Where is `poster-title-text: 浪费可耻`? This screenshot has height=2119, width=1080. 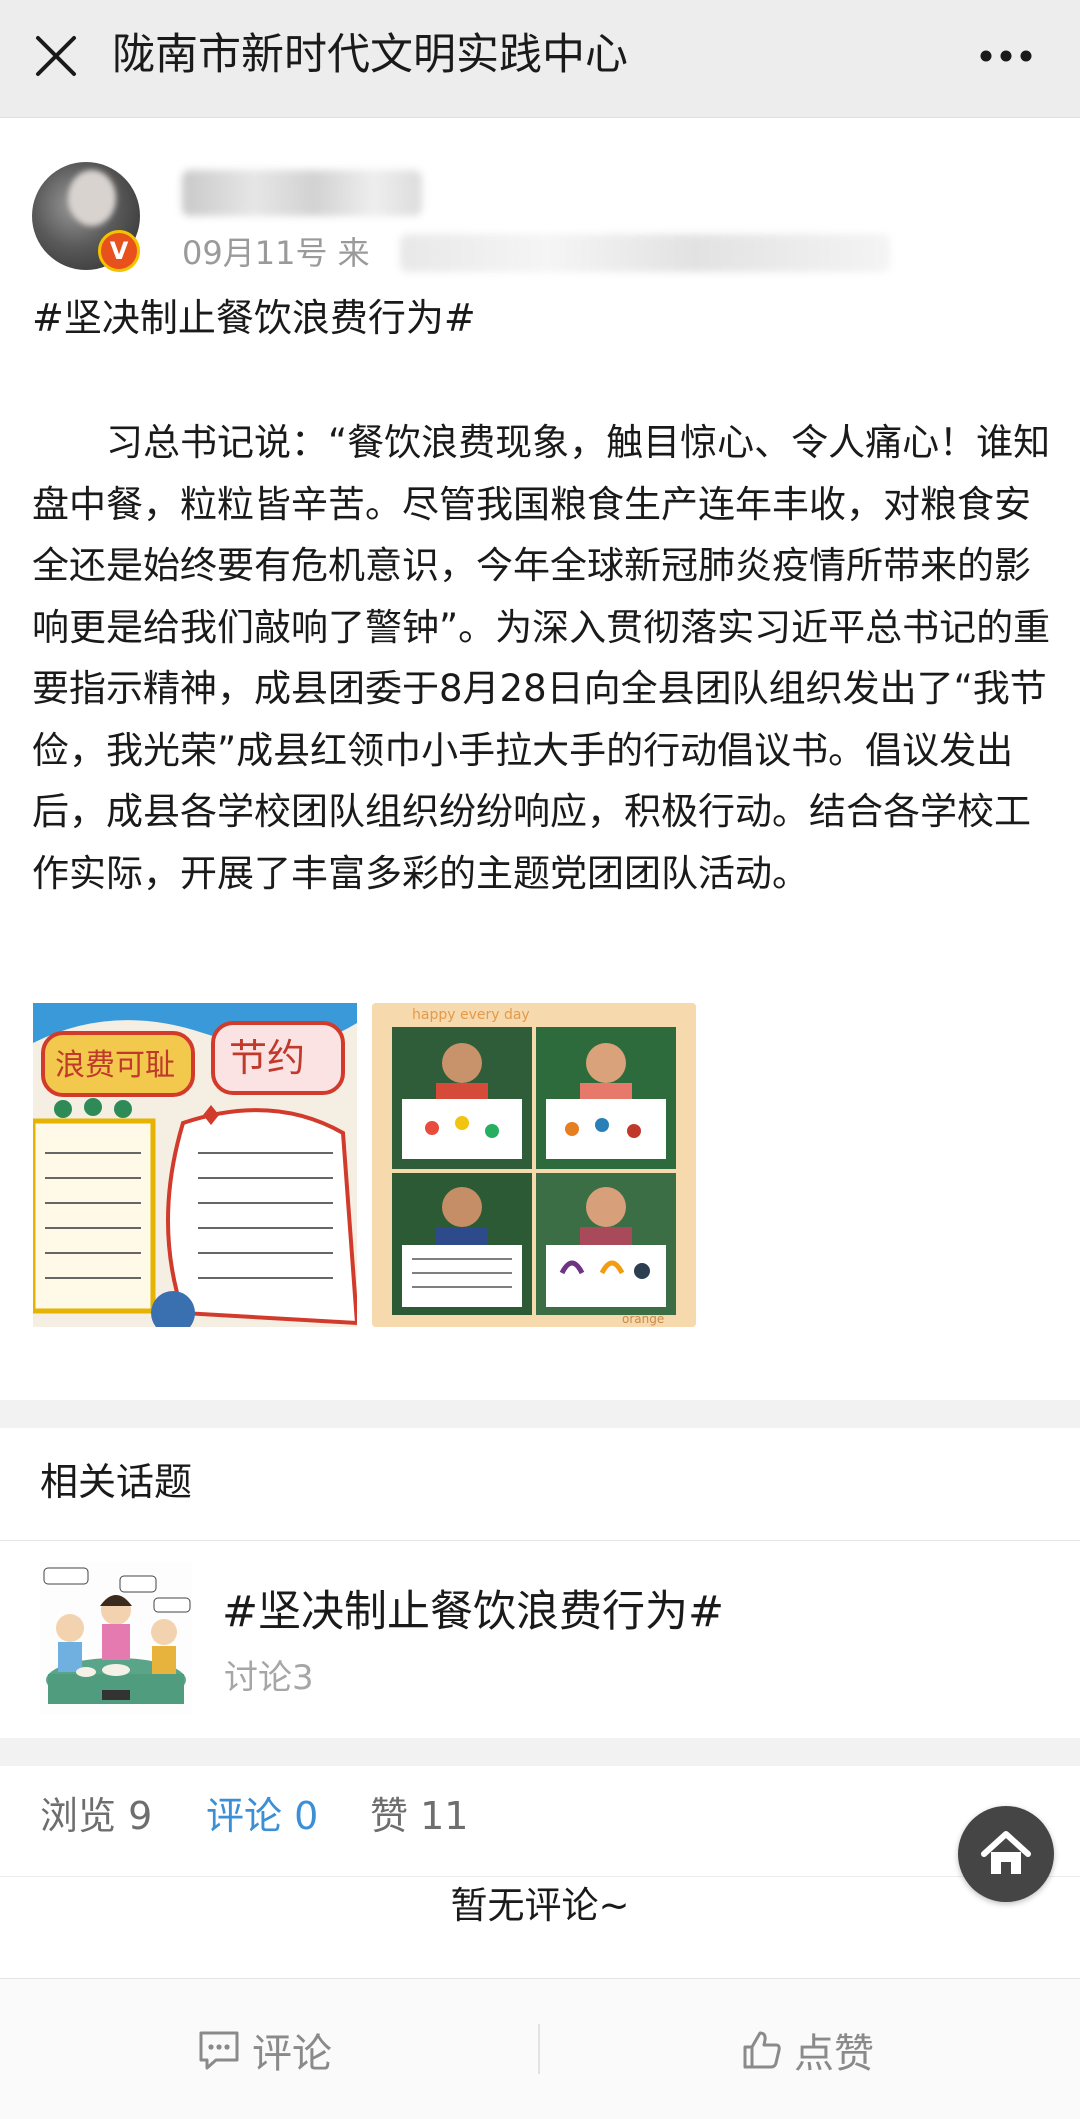 poster-title-text: 浪费可耻 is located at coordinates (115, 1065).